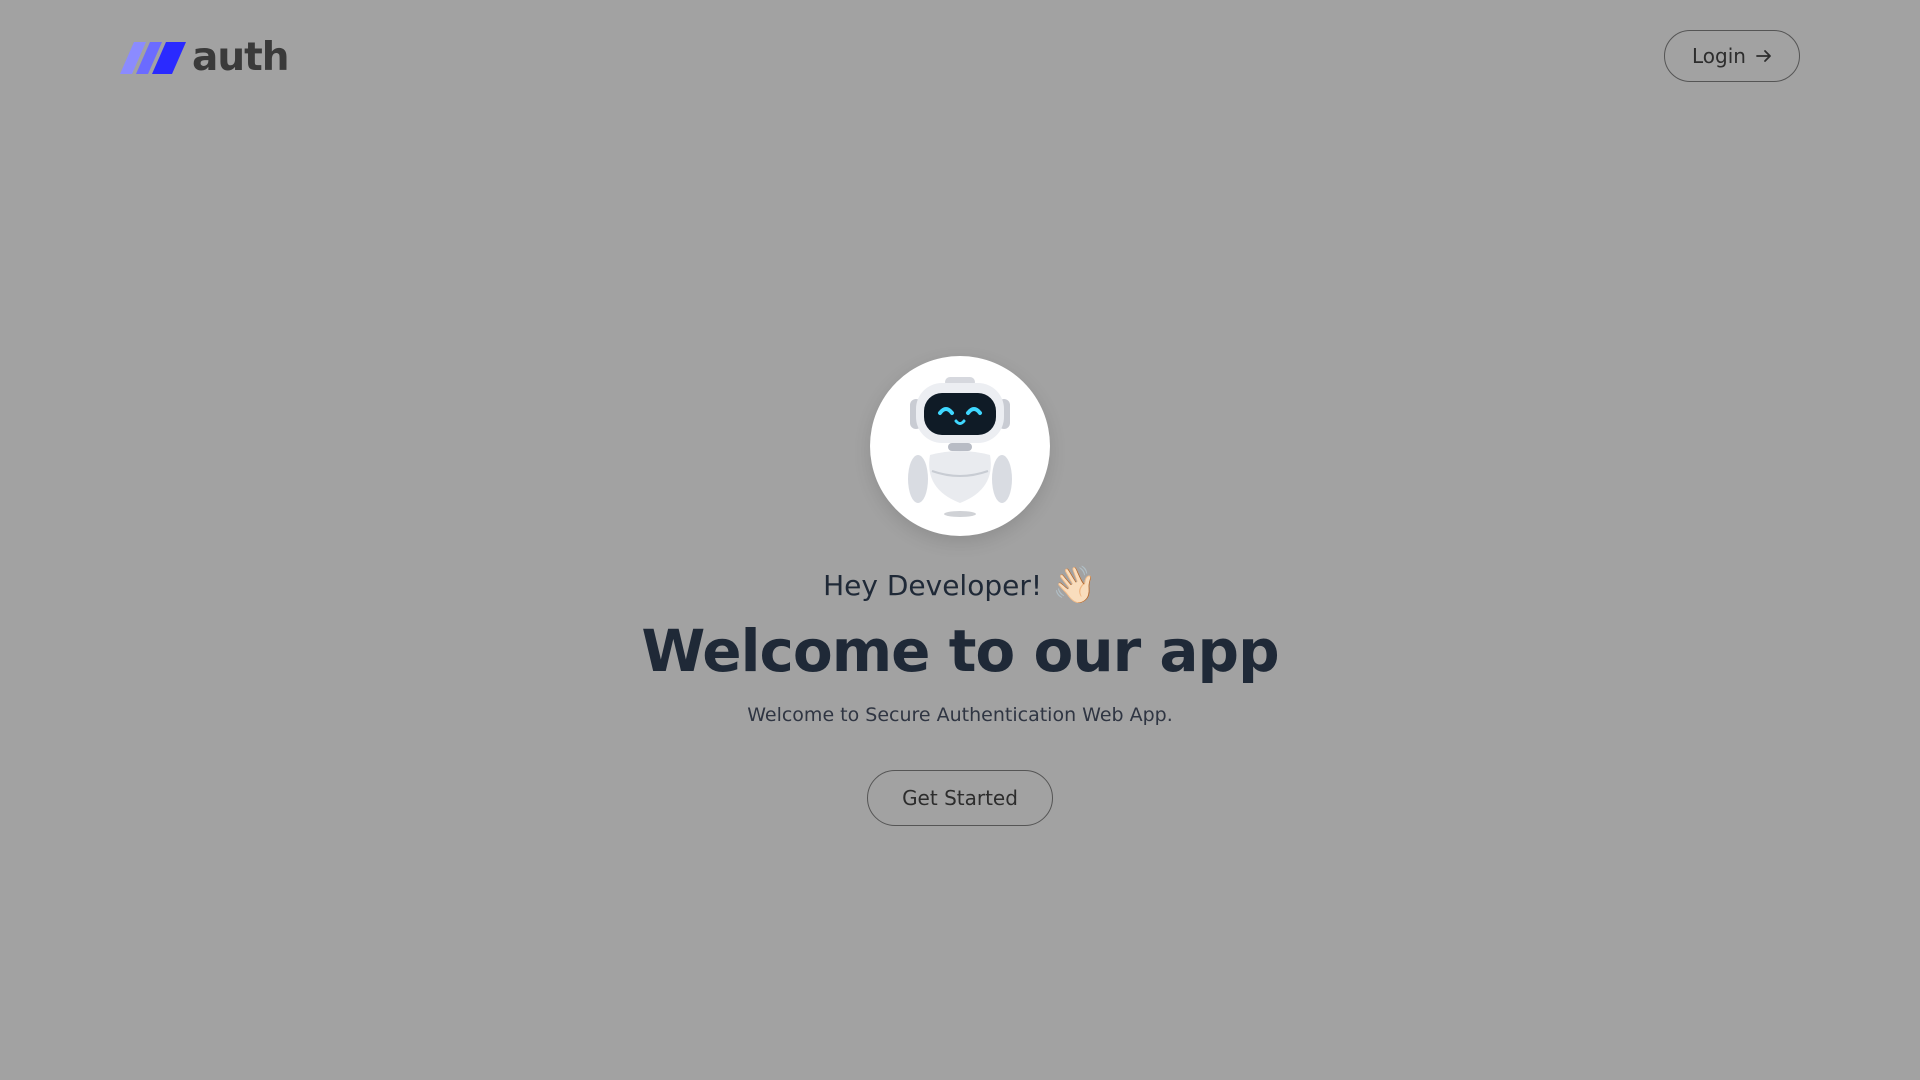 The image size is (1920, 1080). Describe the element at coordinates (933, 585) in the screenshot. I see `greeting-text: Hey Developer!` at that location.